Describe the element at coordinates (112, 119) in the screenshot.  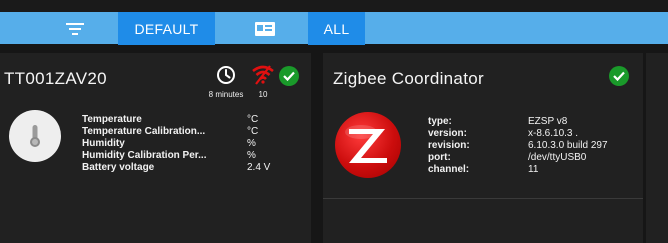
I see `property-name: Temperature` at that location.